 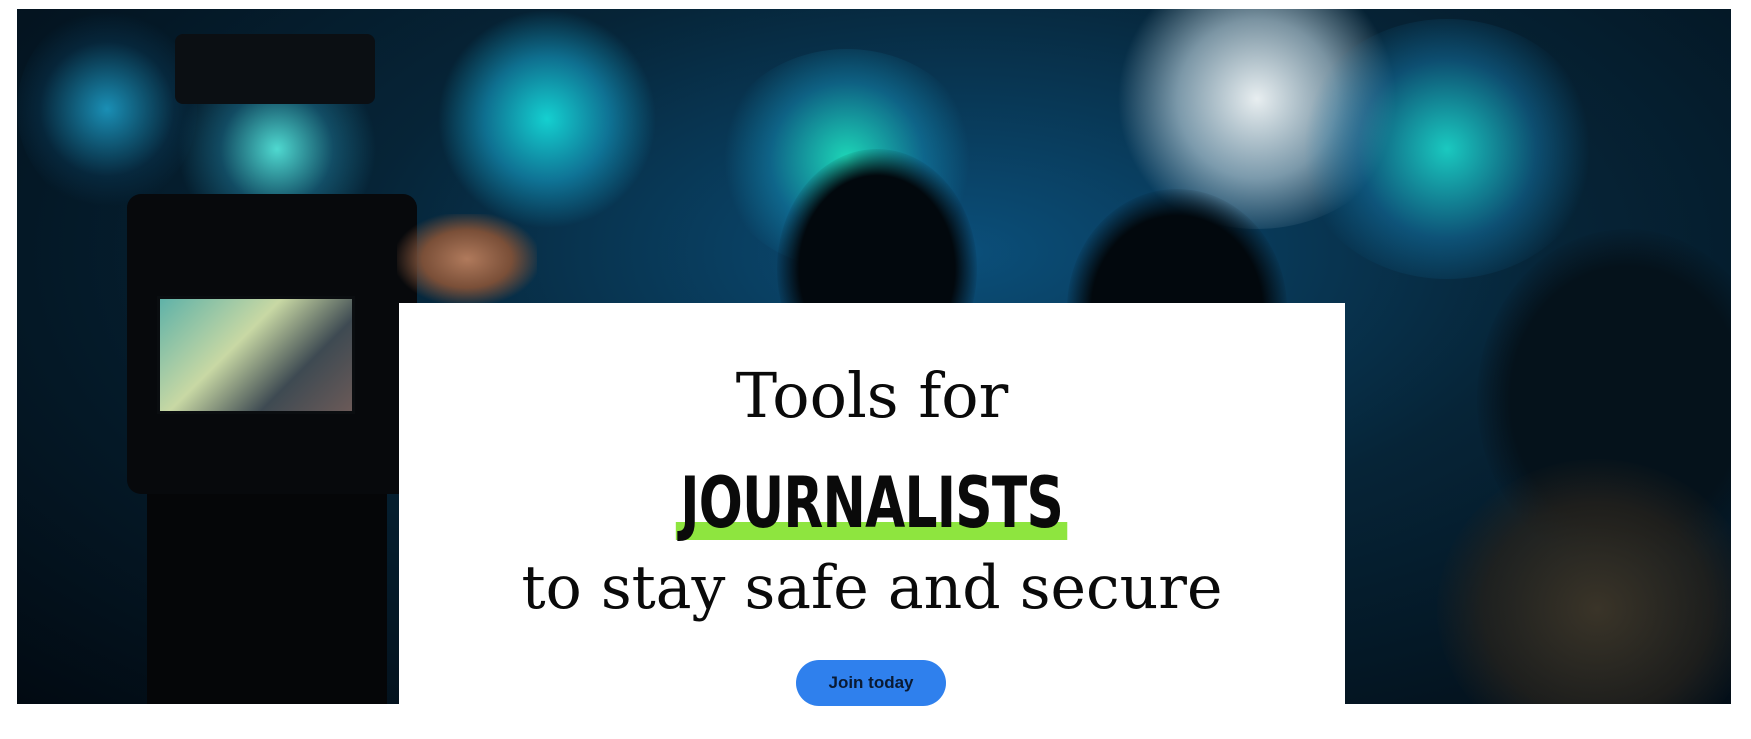 I want to click on headline-emphasis-wrap: JOURNALISTS, so click(x=872, y=504).